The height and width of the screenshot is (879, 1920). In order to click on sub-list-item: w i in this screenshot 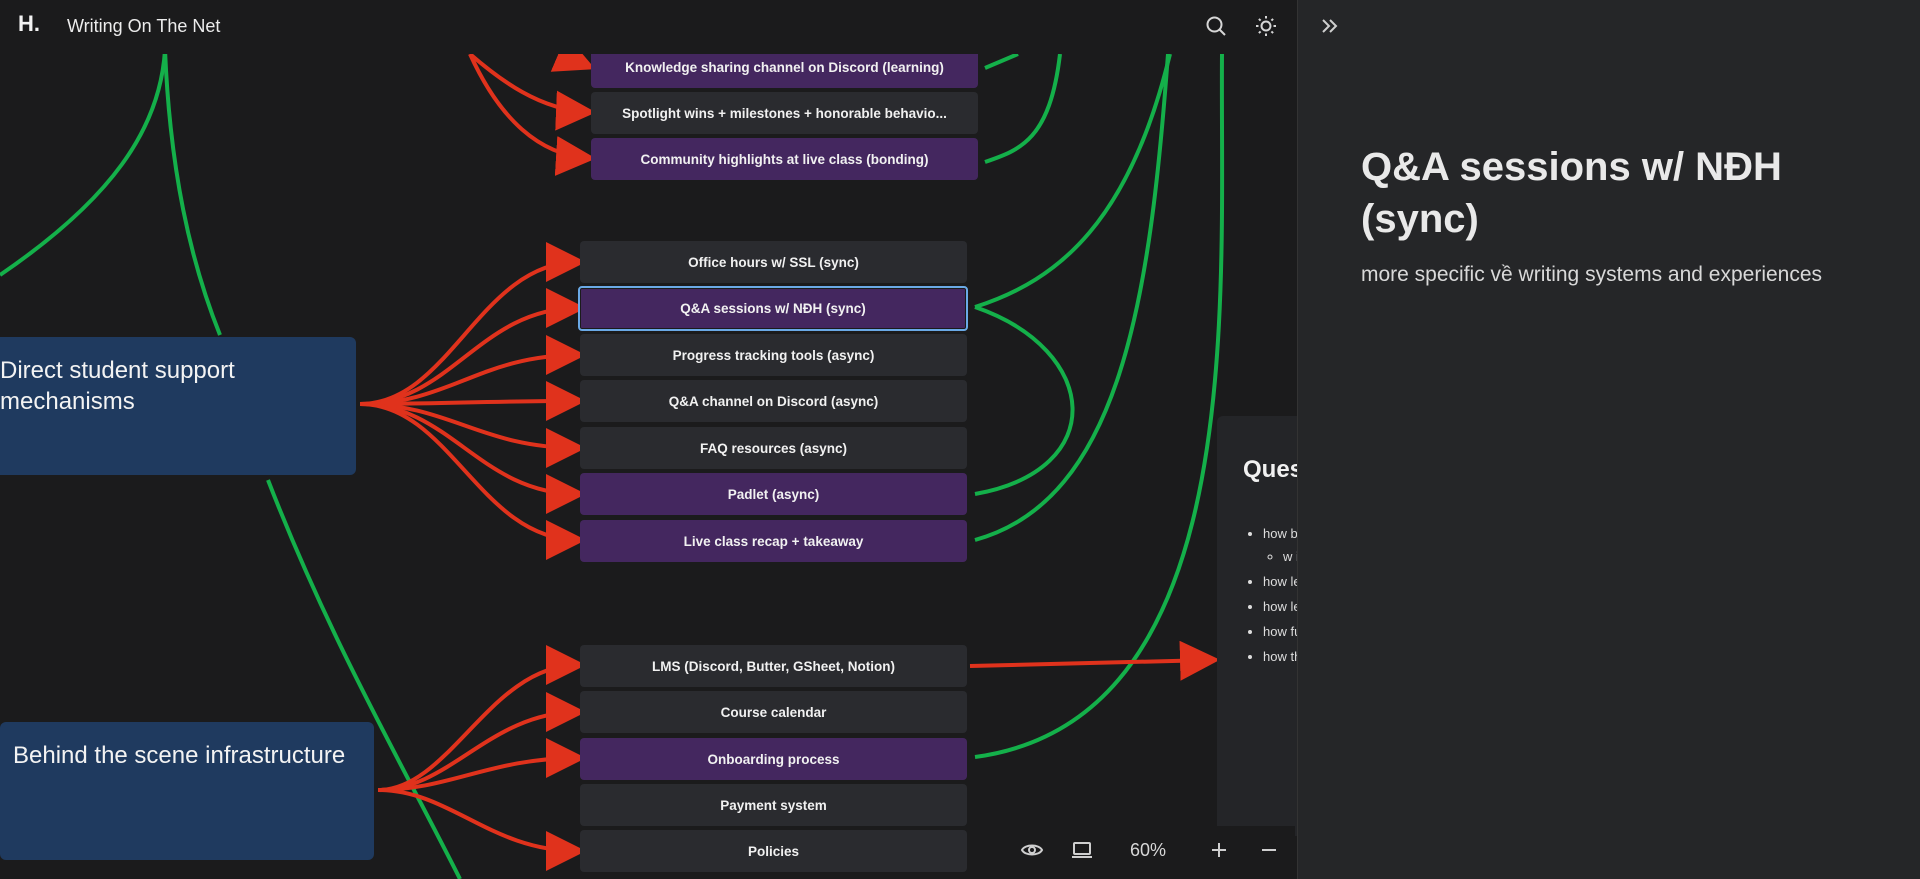, I will do `click(1290, 556)`.